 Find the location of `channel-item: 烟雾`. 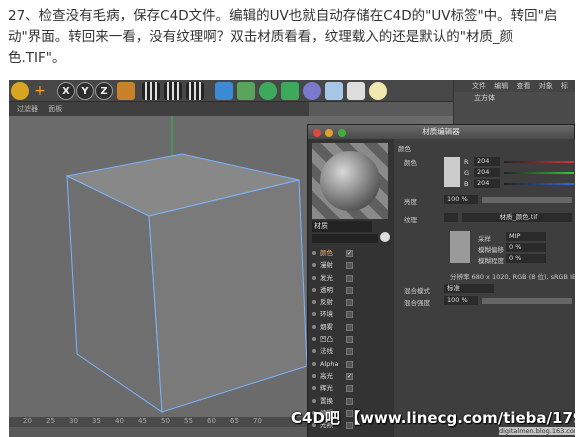

channel-item: 烟雾 is located at coordinates (351, 327).